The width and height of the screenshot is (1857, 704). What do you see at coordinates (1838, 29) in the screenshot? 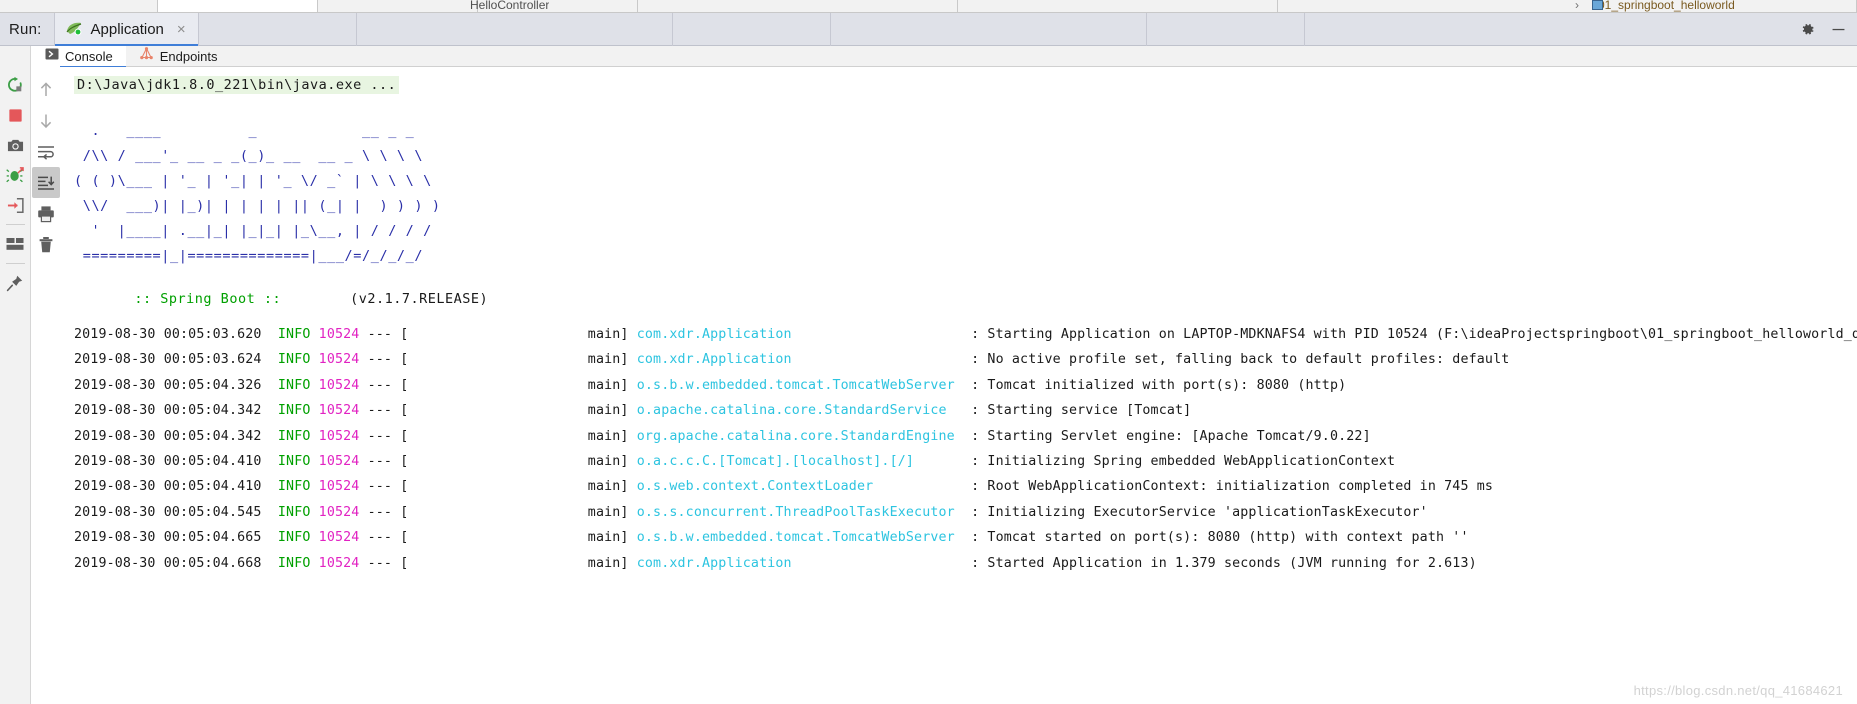
I see `minimize-icon` at bounding box center [1838, 29].